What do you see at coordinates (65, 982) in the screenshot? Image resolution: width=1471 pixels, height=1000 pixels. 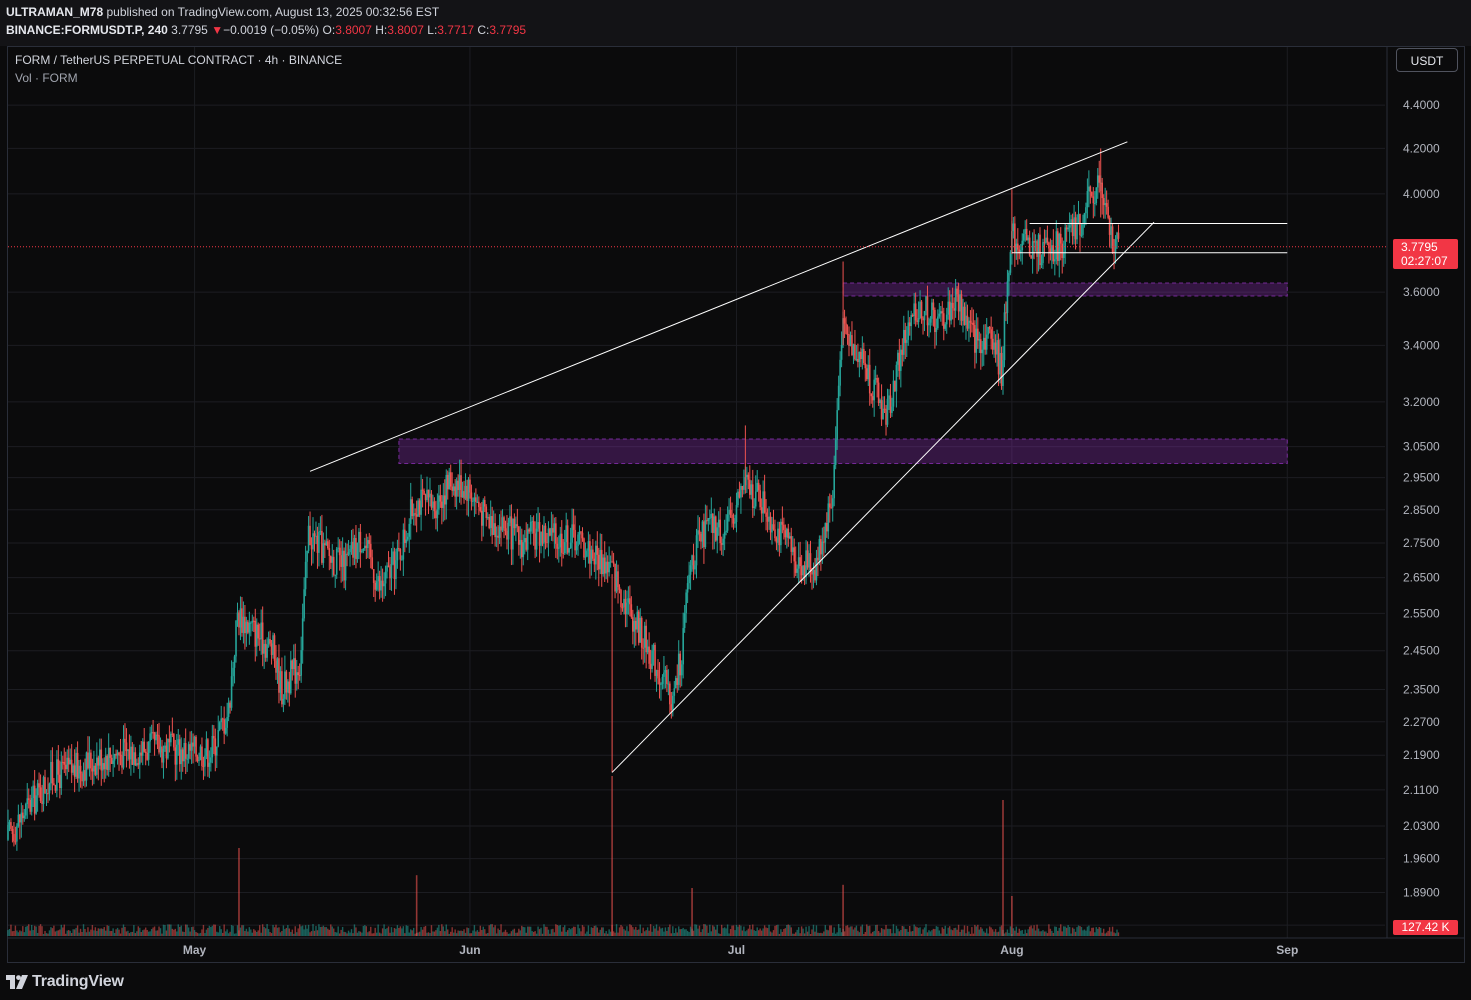 I see `tradingview-logo: TradingView` at bounding box center [65, 982].